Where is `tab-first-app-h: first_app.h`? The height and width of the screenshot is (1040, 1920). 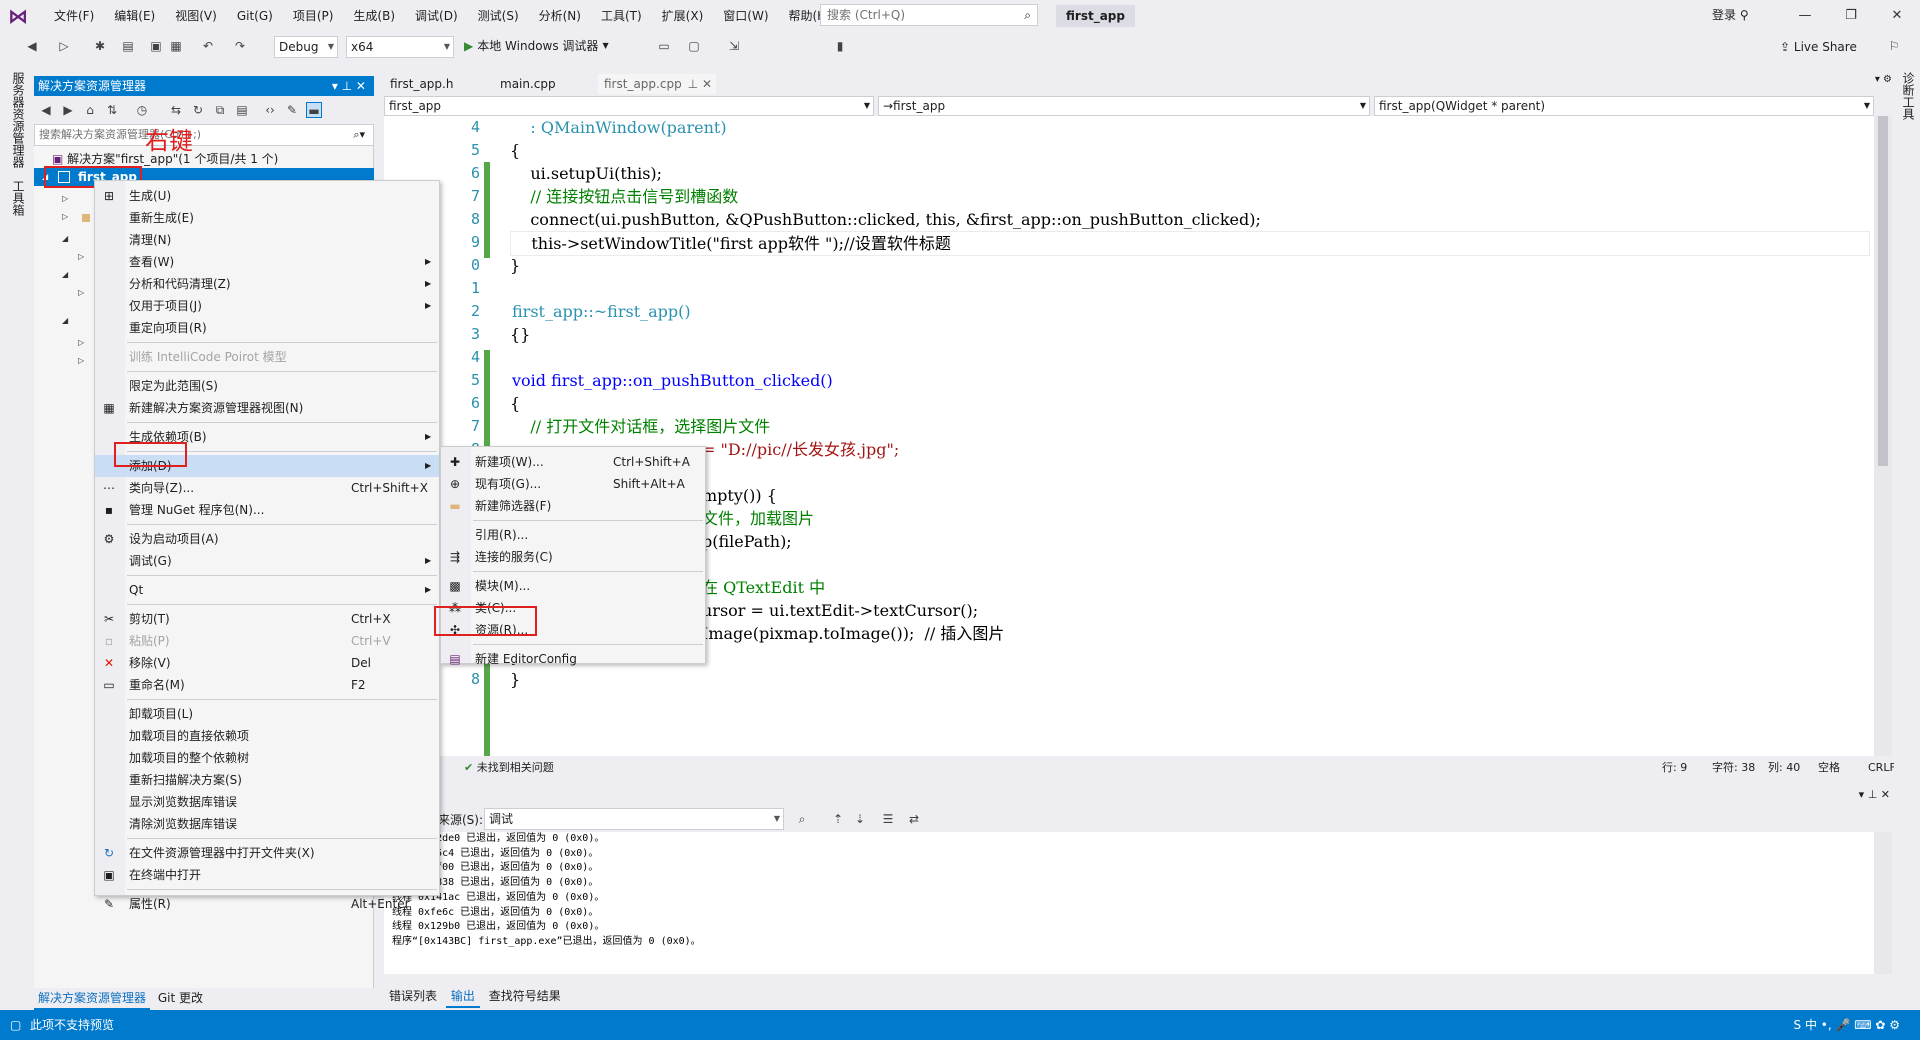 tab-first-app-h: first_app.h is located at coordinates (421, 84).